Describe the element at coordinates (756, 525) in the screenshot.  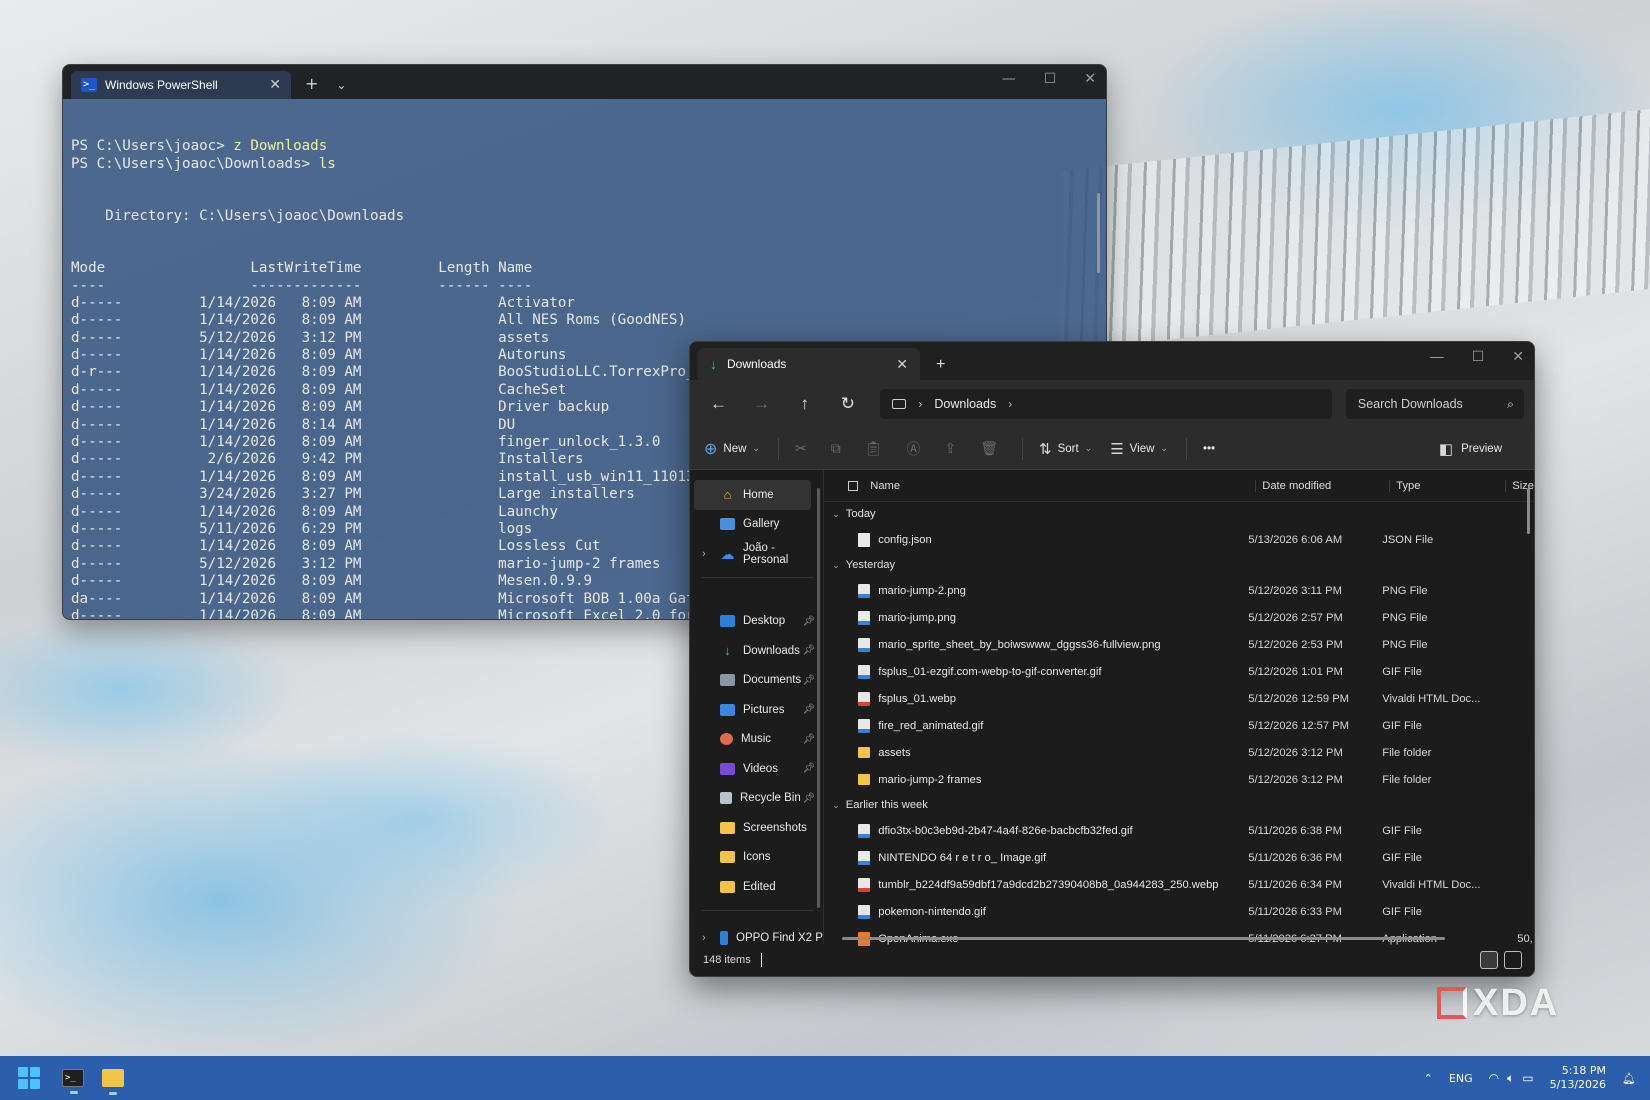
I see `sidebar-item-gallery: Gallery` at that location.